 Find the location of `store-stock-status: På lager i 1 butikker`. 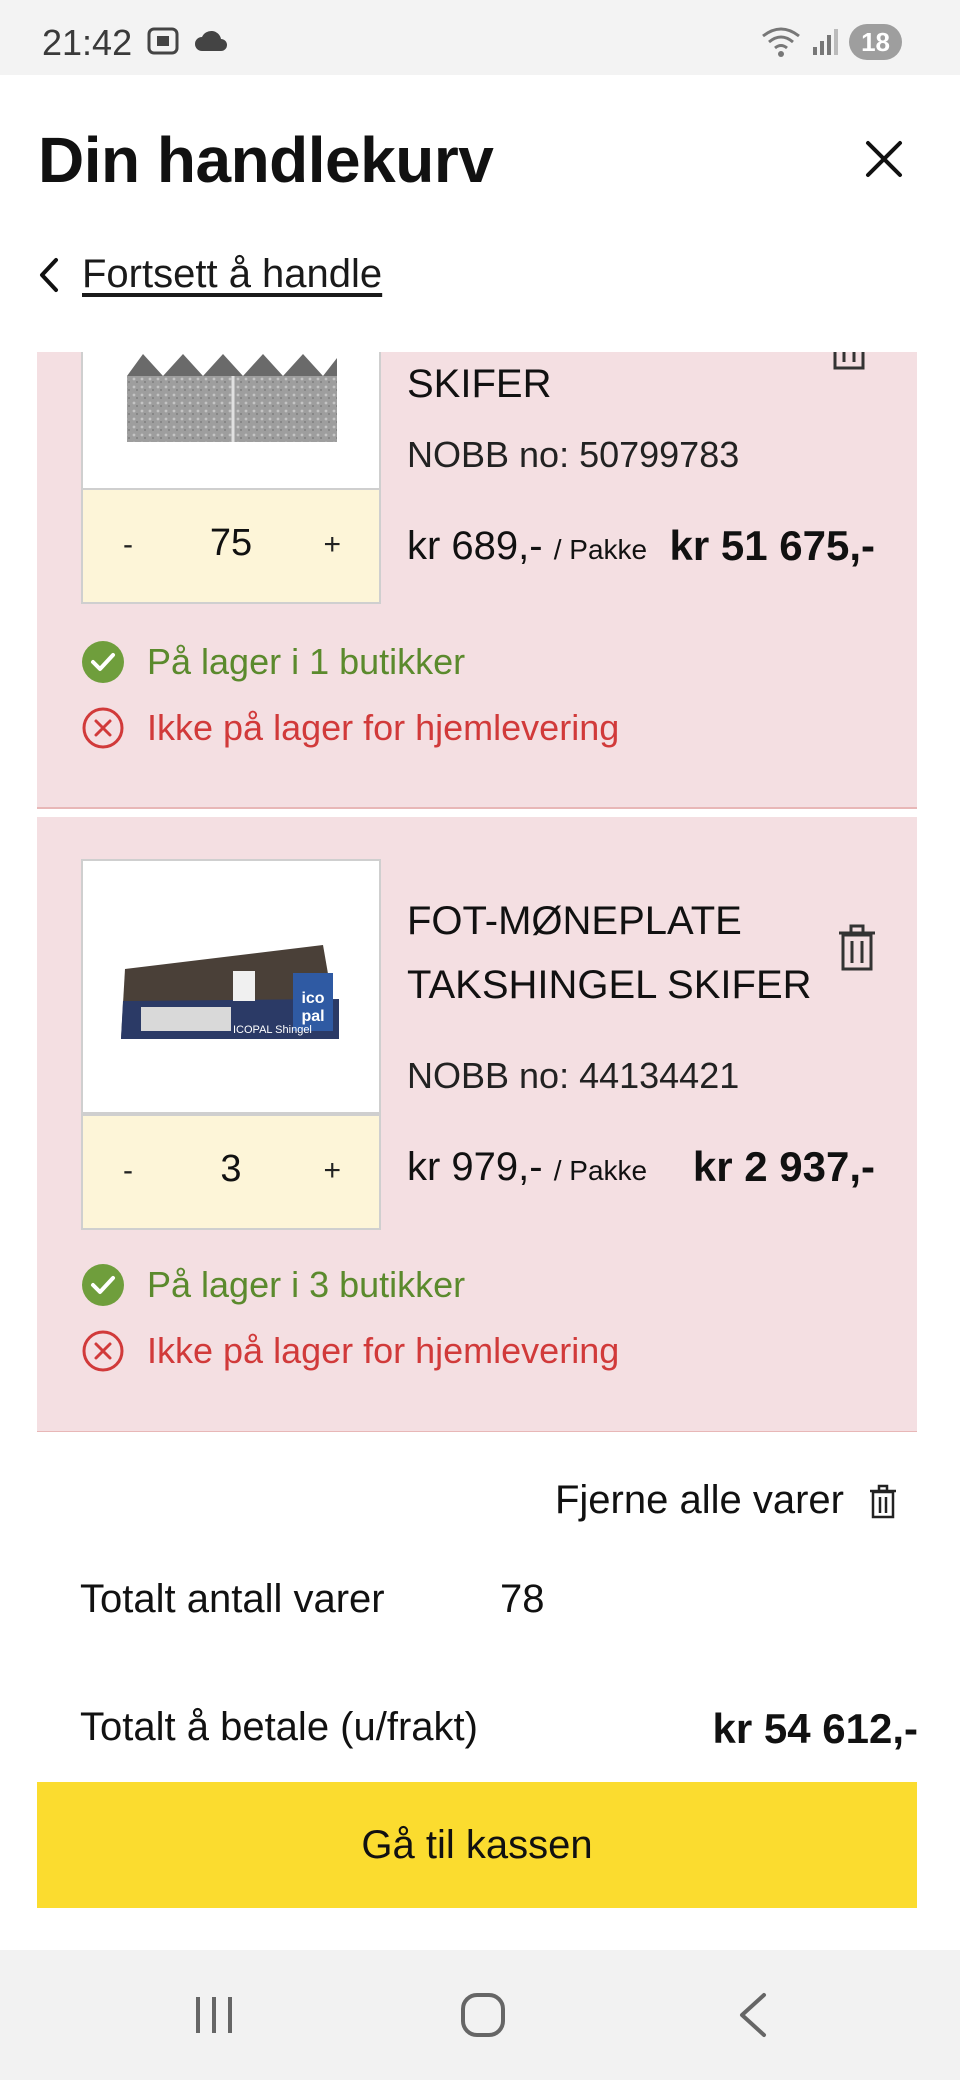

store-stock-status: På lager i 1 butikker is located at coordinates (273, 662).